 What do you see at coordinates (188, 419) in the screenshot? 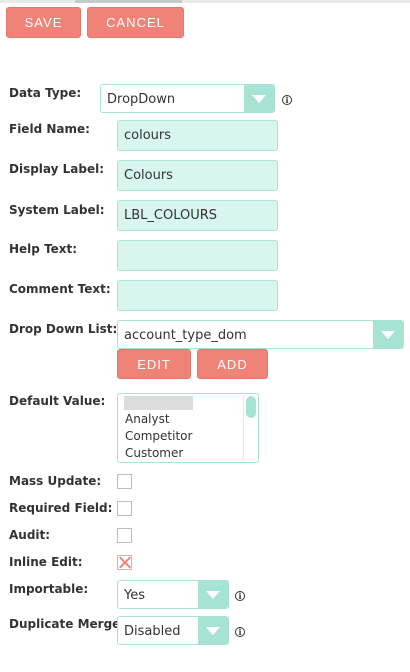
I see `list-item: Analyst` at bounding box center [188, 419].